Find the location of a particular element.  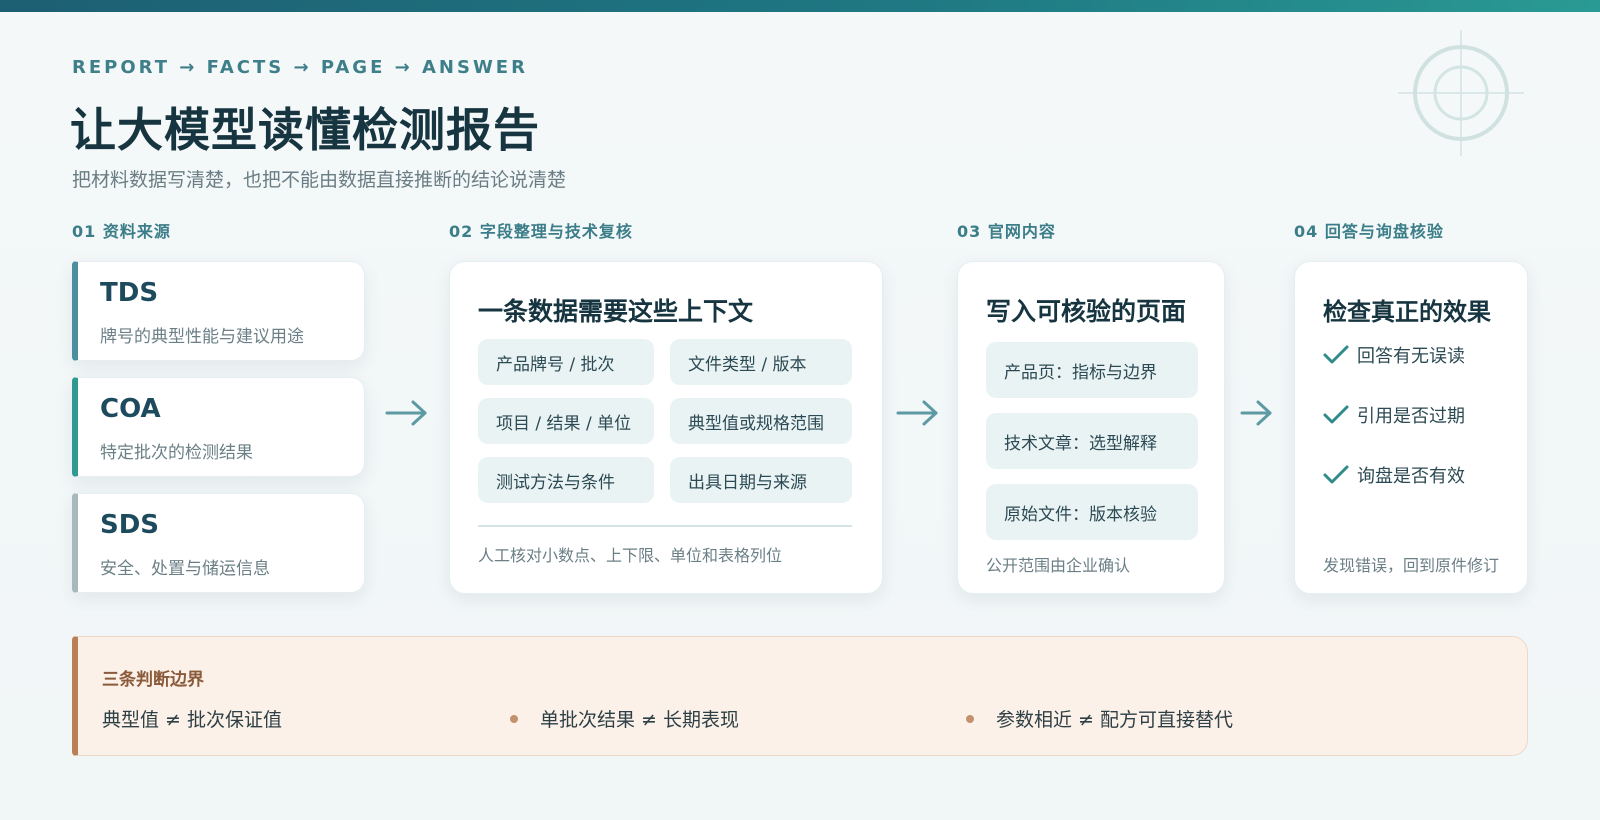

source-desc: 安全、处置与储运信息 is located at coordinates (185, 569).